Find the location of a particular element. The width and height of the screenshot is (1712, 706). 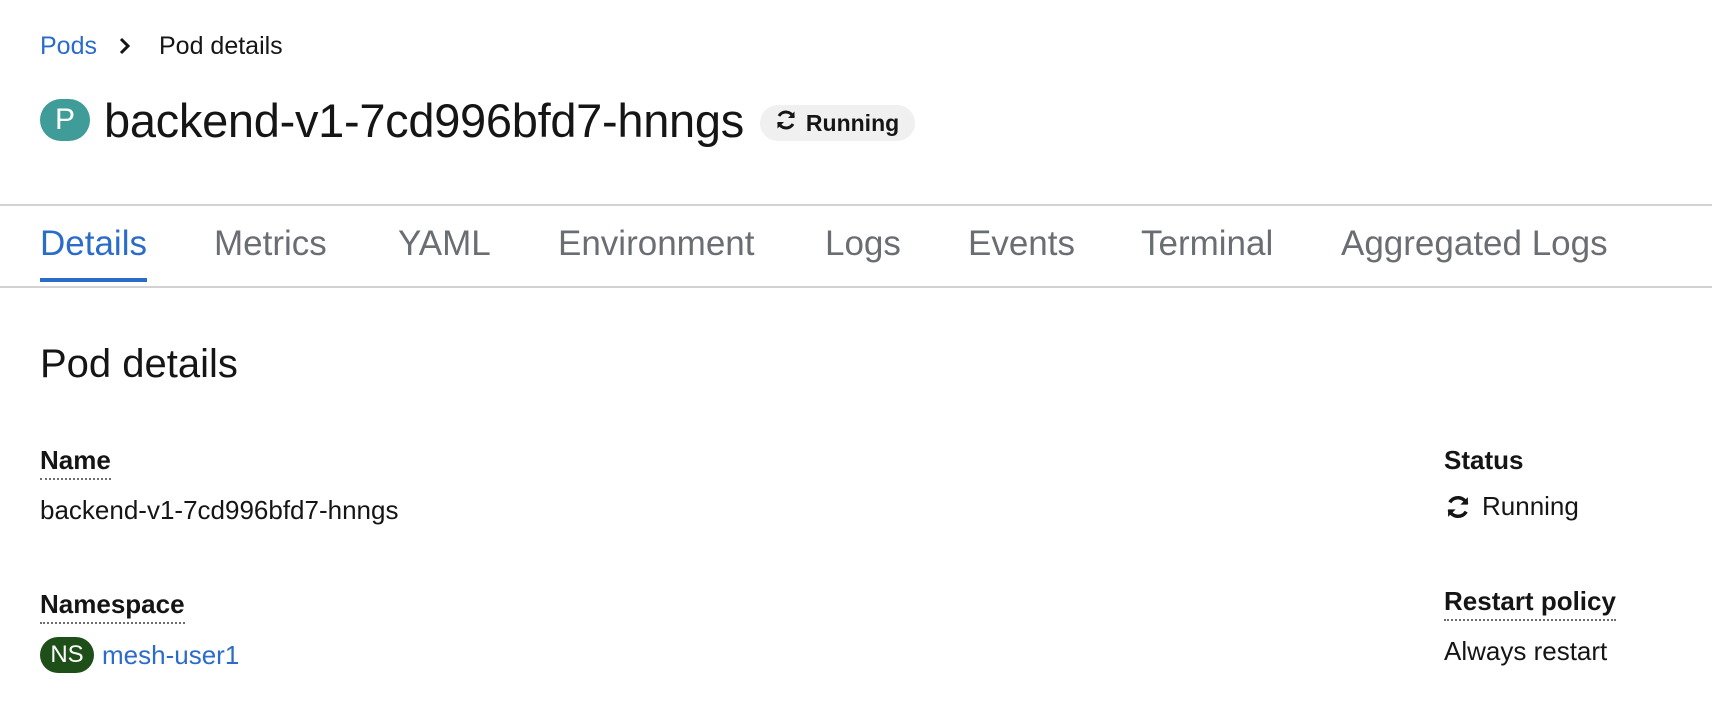

status-value-label: Running is located at coordinates (1530, 506).